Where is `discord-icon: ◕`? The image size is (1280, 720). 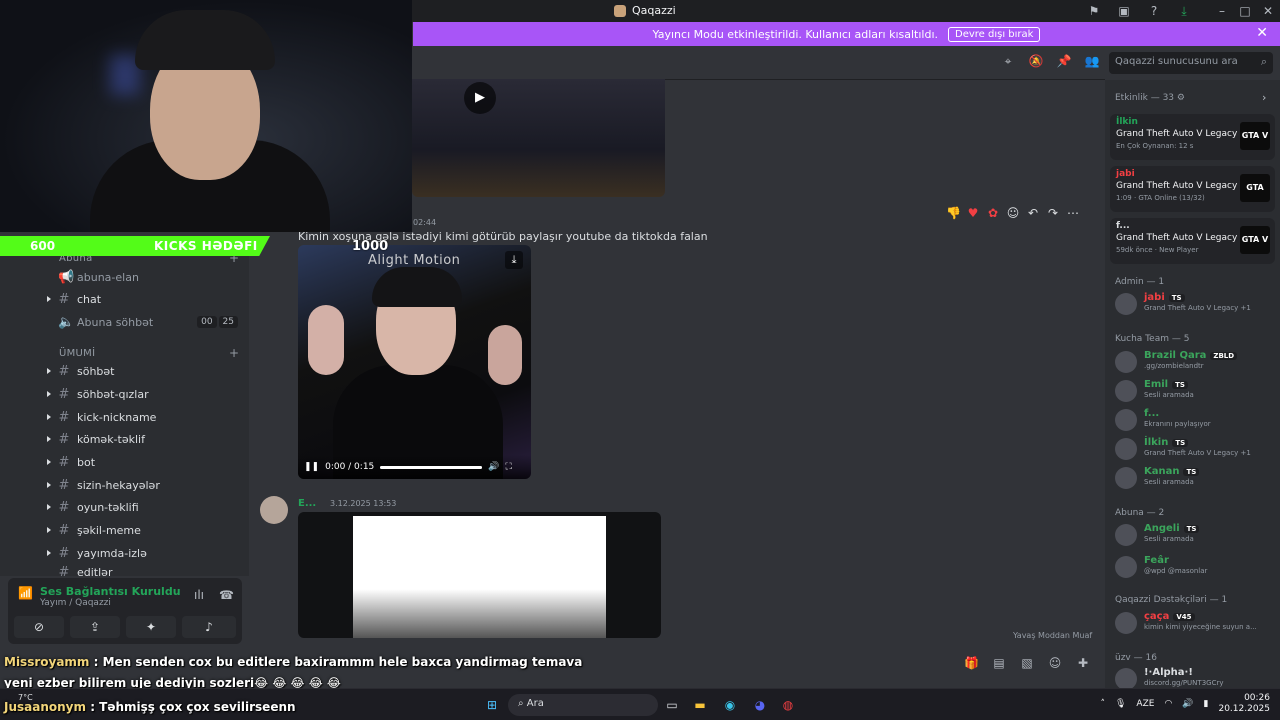
discord-icon: ◕ is located at coordinates (760, 705).